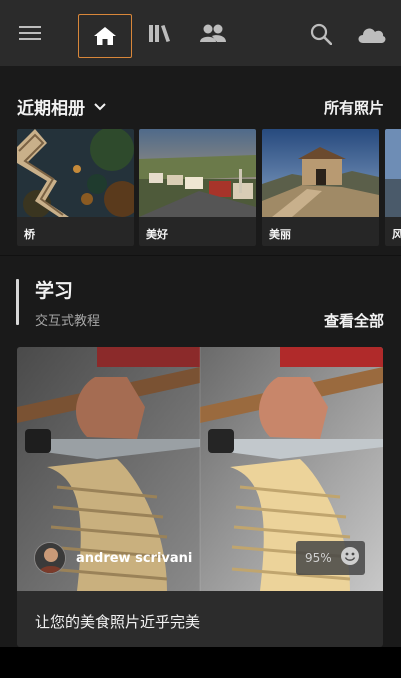 The image size is (401, 678). Describe the element at coordinates (17, 302) in the screenshot. I see `section-accent-bar` at that location.